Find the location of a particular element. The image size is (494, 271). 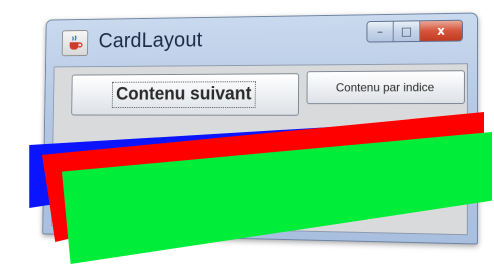

next-content-button: Contenu suivant is located at coordinates (185, 94).